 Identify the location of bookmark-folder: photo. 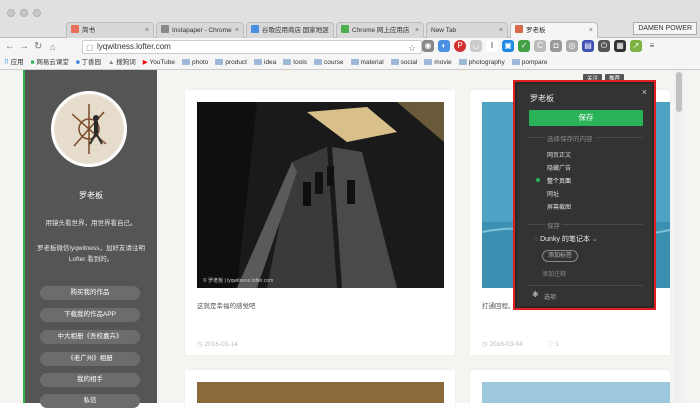
(195, 62).